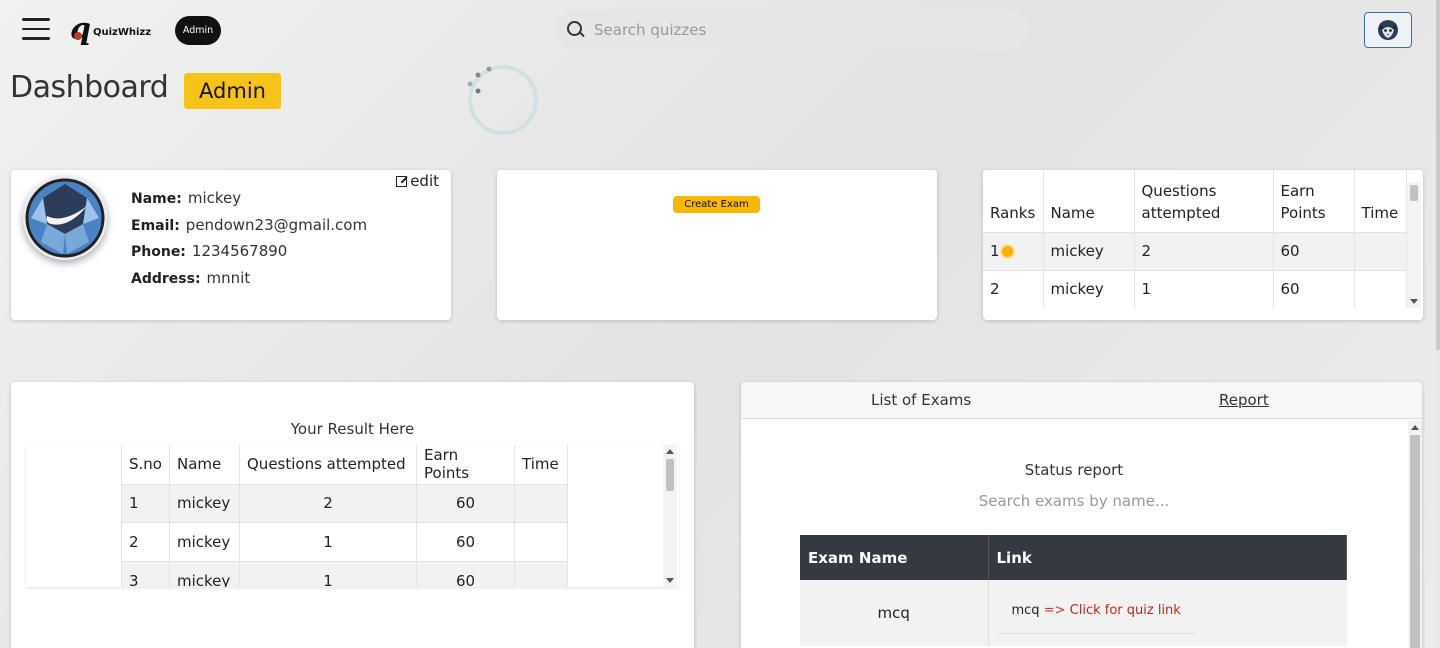  I want to click on edit-label: edit, so click(424, 181).